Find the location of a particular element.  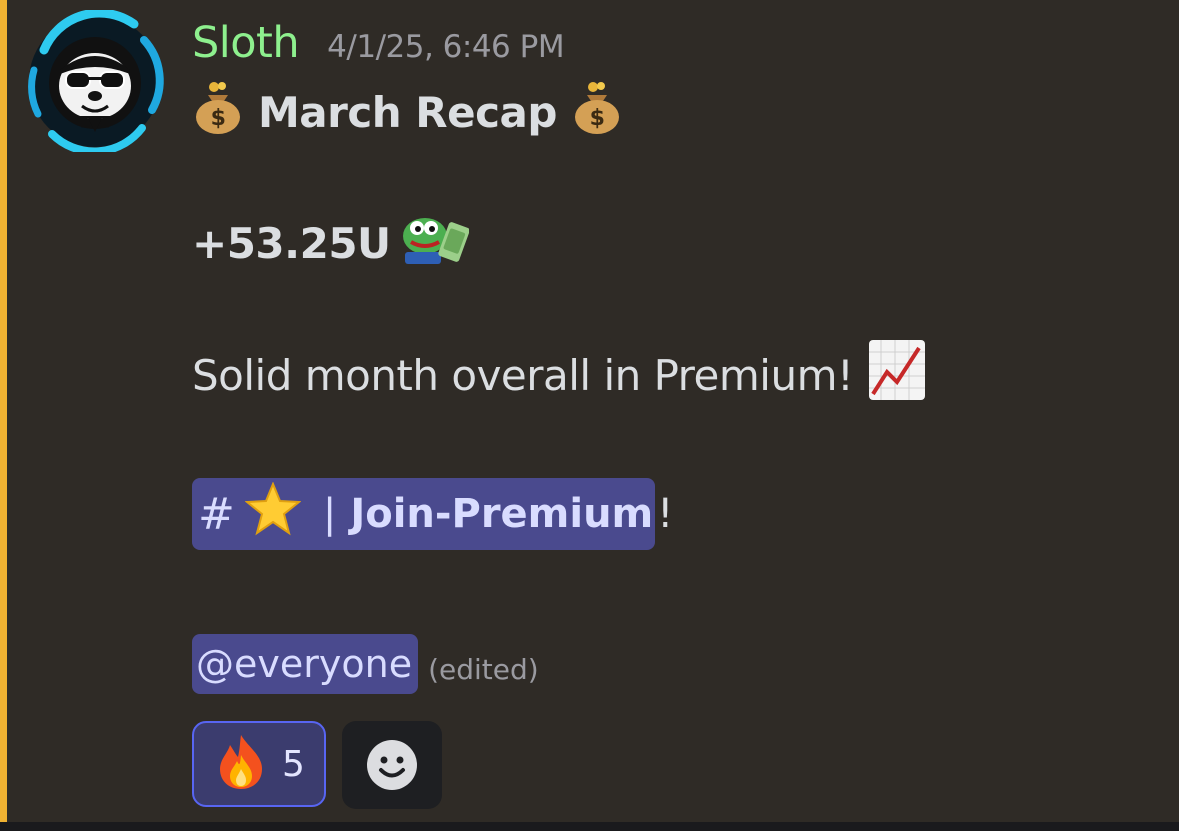

author-avatar is located at coordinates (95, 82).